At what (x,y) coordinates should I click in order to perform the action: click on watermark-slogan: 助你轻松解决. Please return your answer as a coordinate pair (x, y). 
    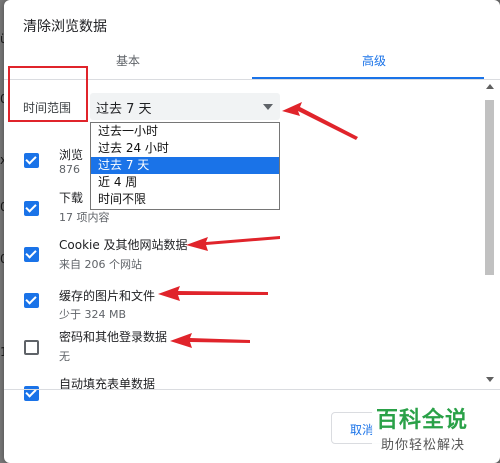
    Looking at the image, I should click on (423, 445).